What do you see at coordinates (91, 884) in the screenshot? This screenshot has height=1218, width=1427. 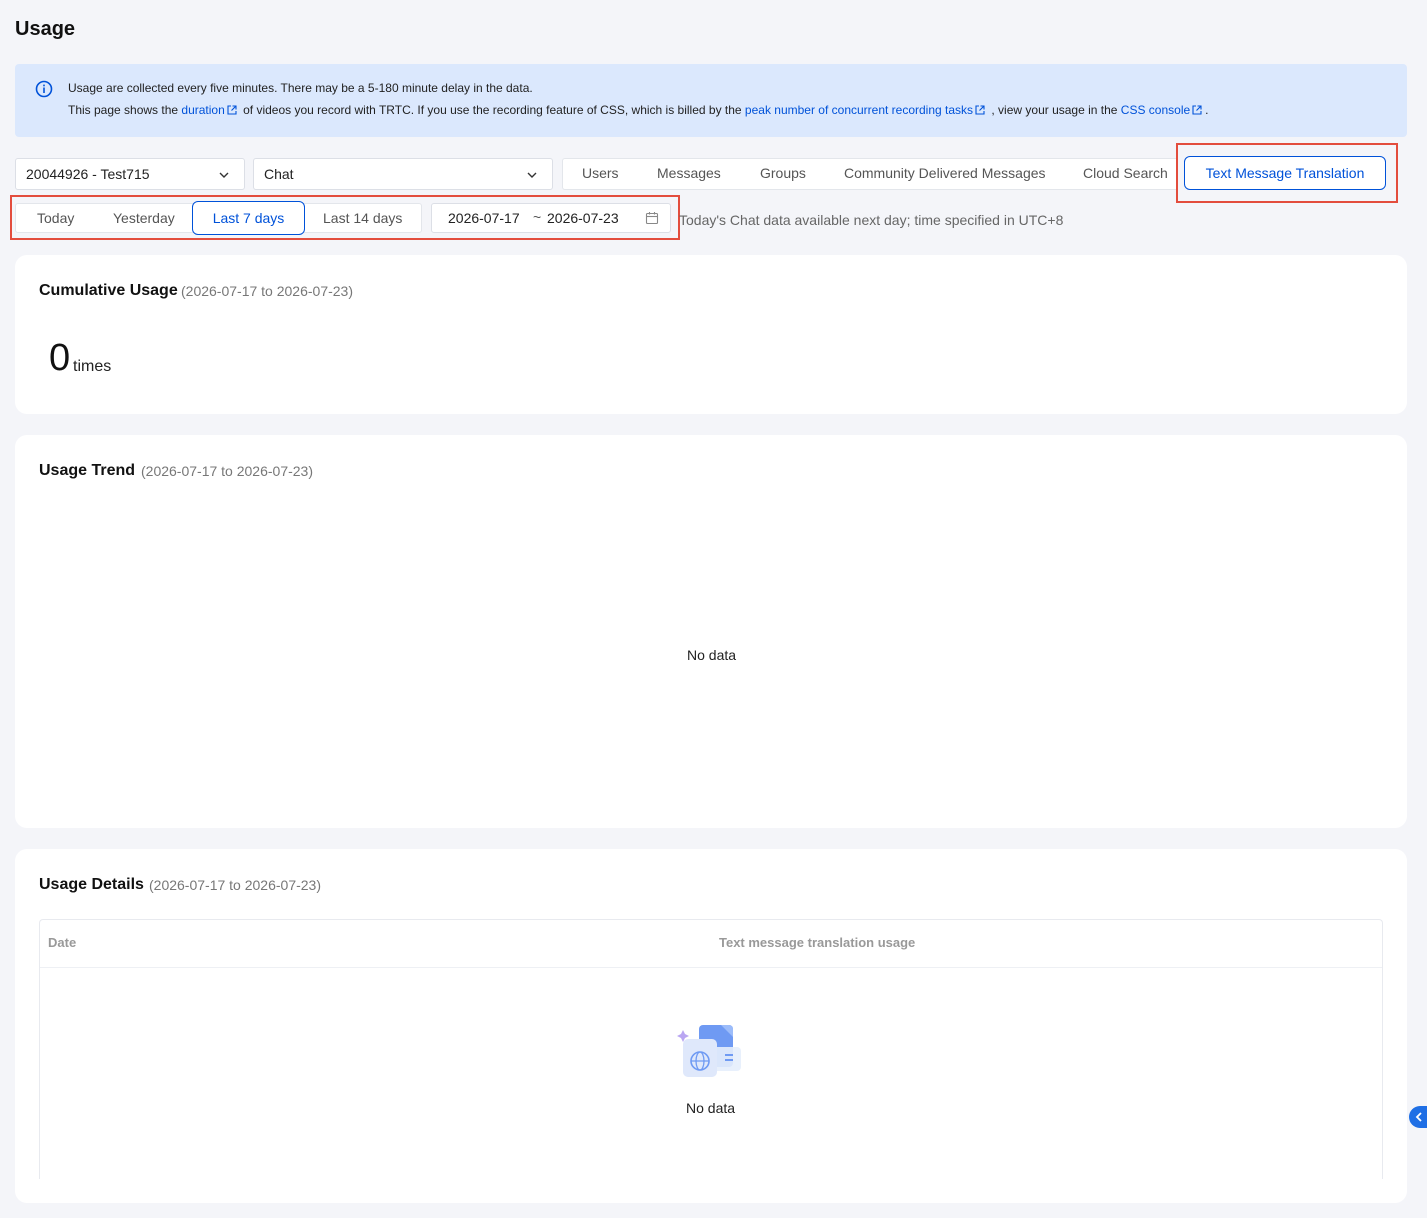 I see `card-title: Usage Details` at bounding box center [91, 884].